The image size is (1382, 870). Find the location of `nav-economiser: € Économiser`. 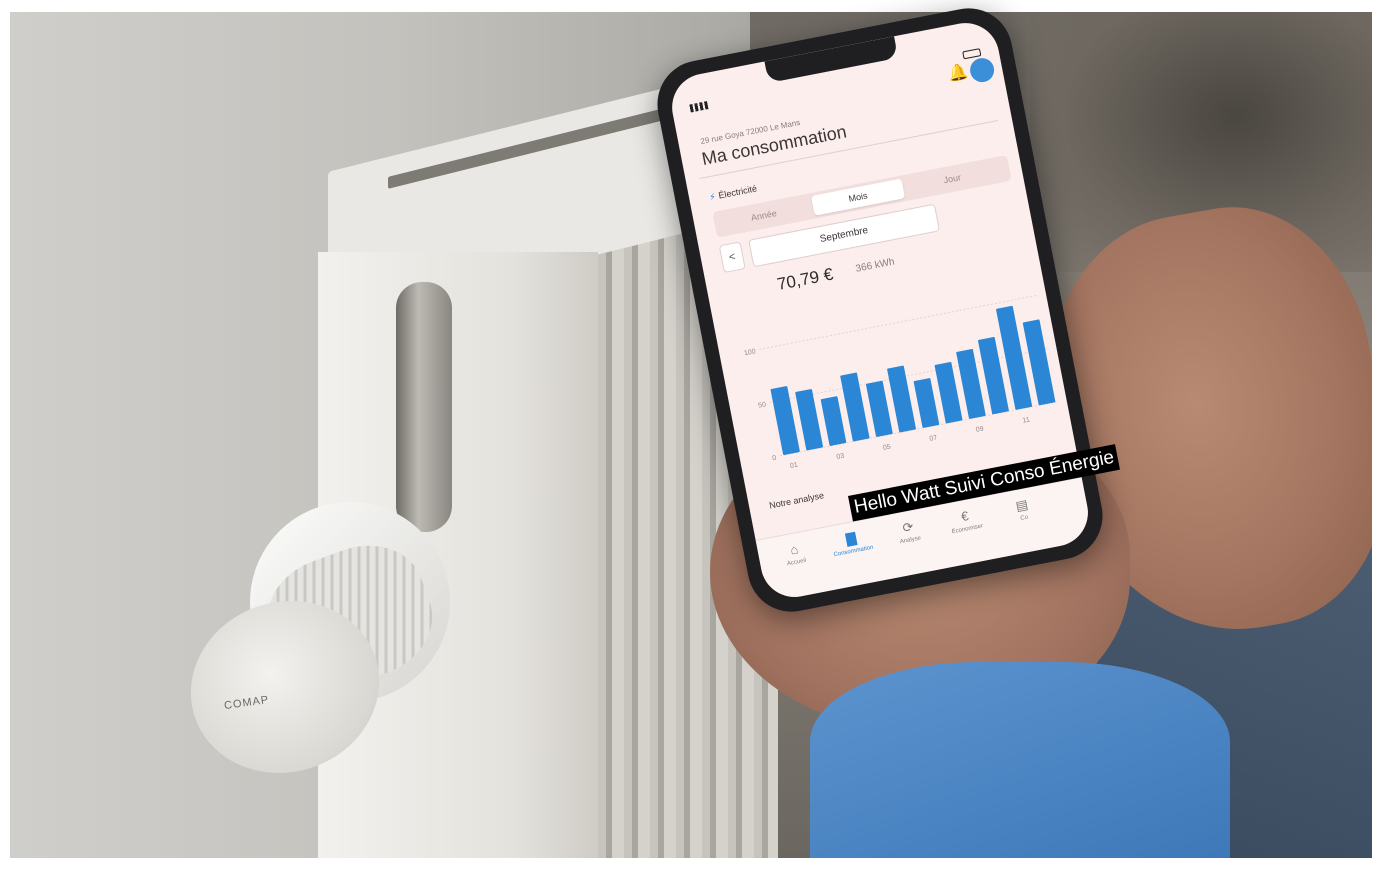

nav-economiser: € Économiser is located at coordinates (966, 520).